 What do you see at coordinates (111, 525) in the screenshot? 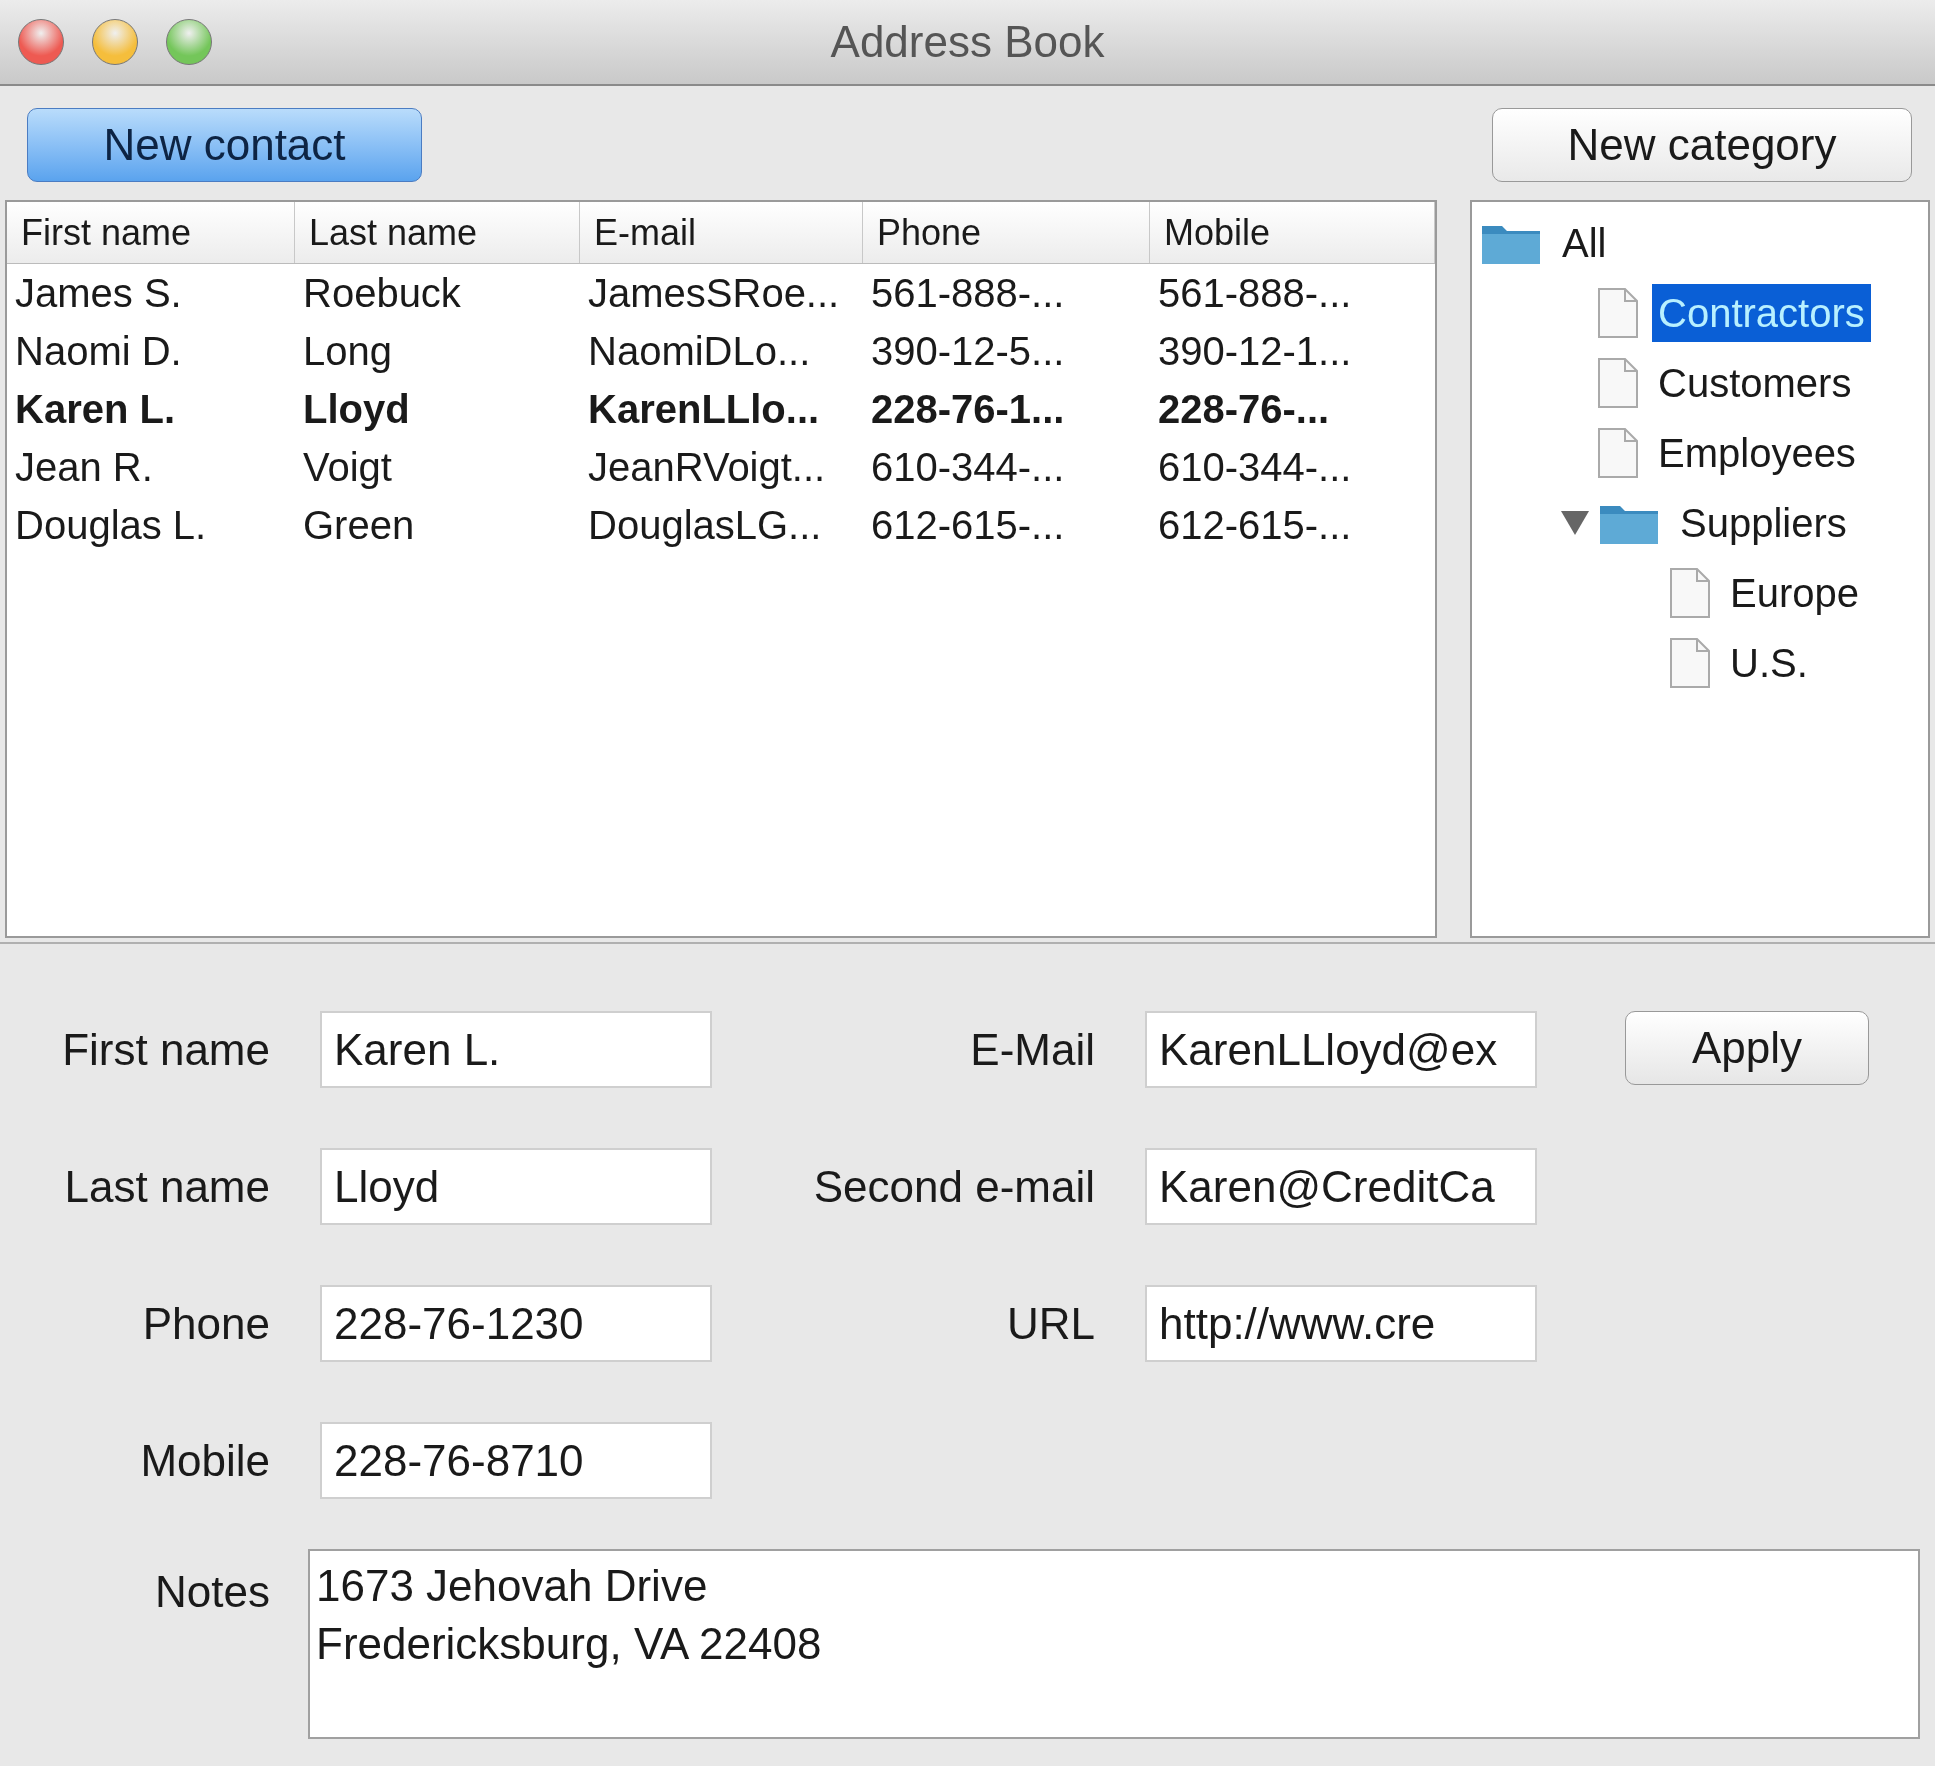
I see `table-cell-text: Douglas L.` at bounding box center [111, 525].